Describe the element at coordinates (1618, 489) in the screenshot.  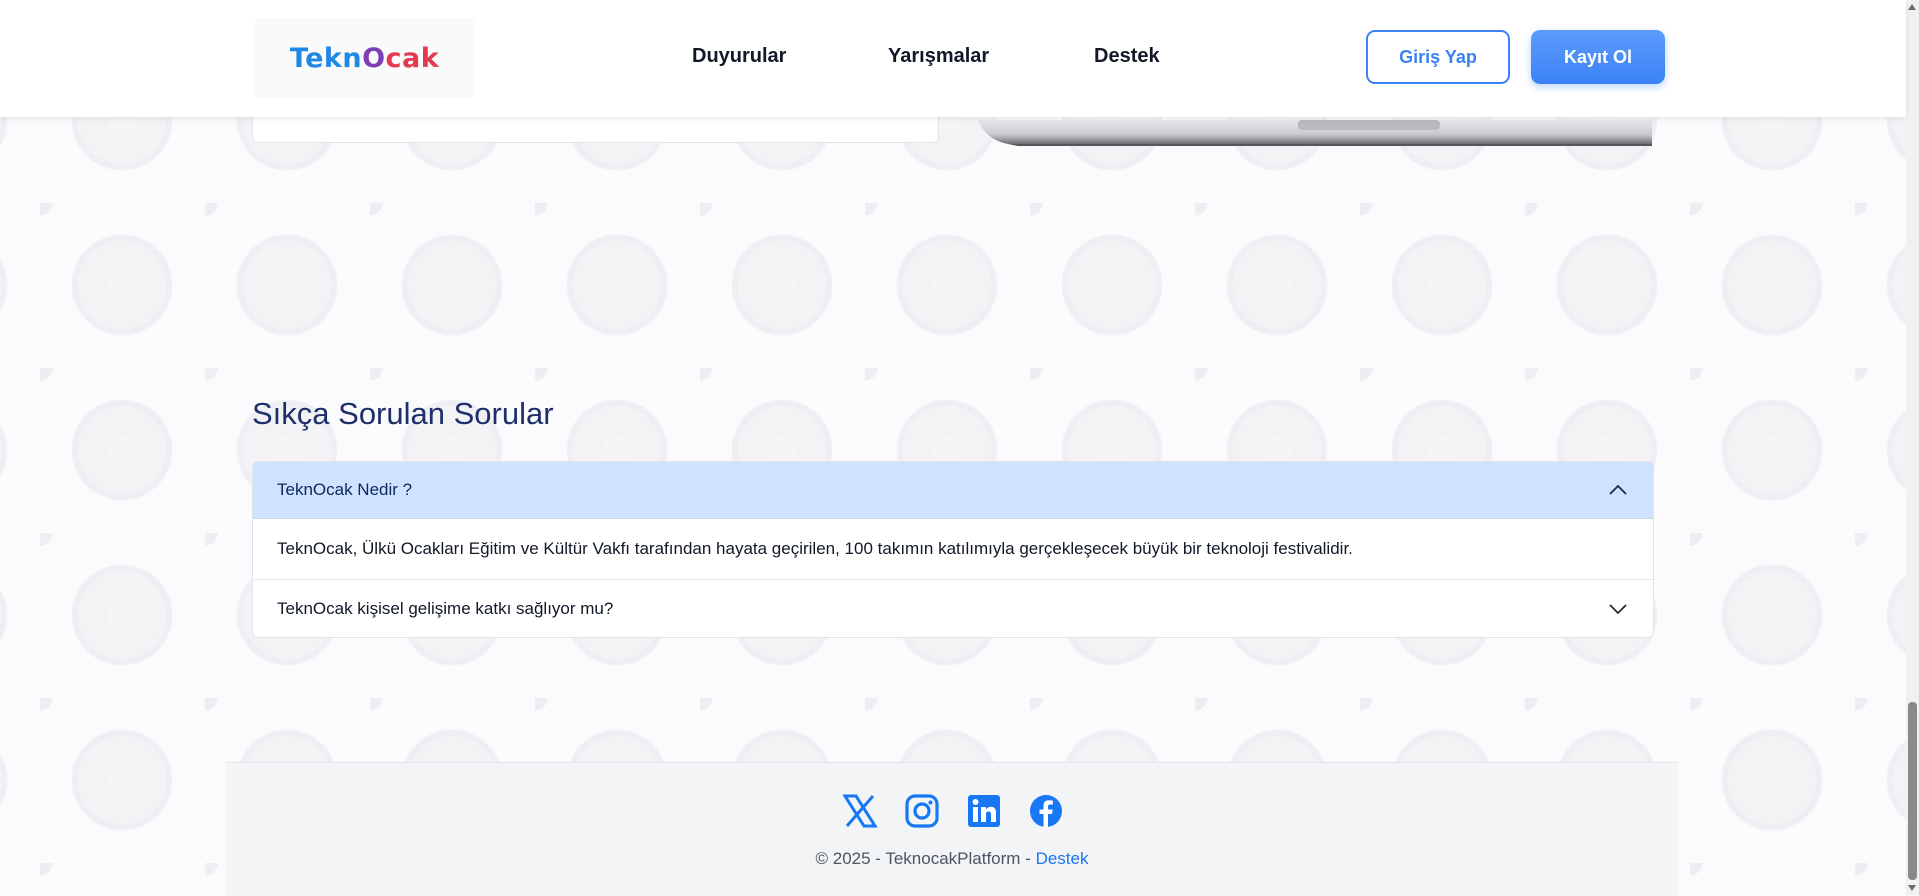
I see `chevron-up-icon` at that location.